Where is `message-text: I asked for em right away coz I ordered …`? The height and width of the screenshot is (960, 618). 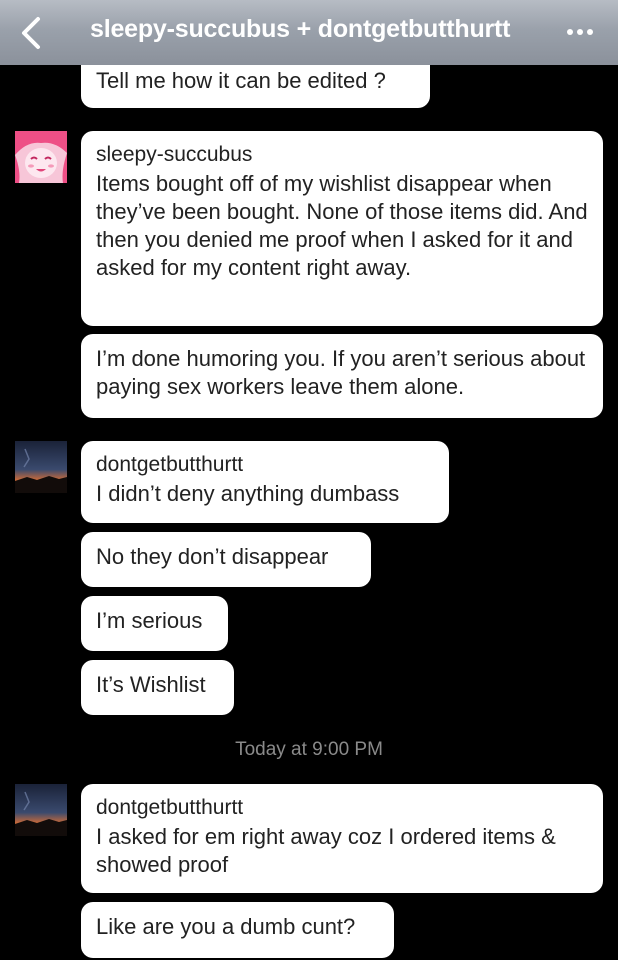
message-text: I asked for em right away coz I ordered … is located at coordinates (326, 850).